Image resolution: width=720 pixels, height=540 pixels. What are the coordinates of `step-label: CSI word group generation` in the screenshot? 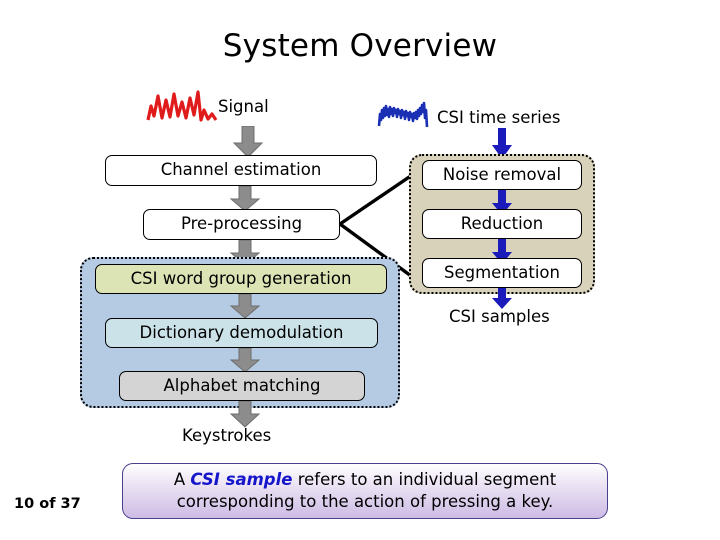 It's located at (241, 278).